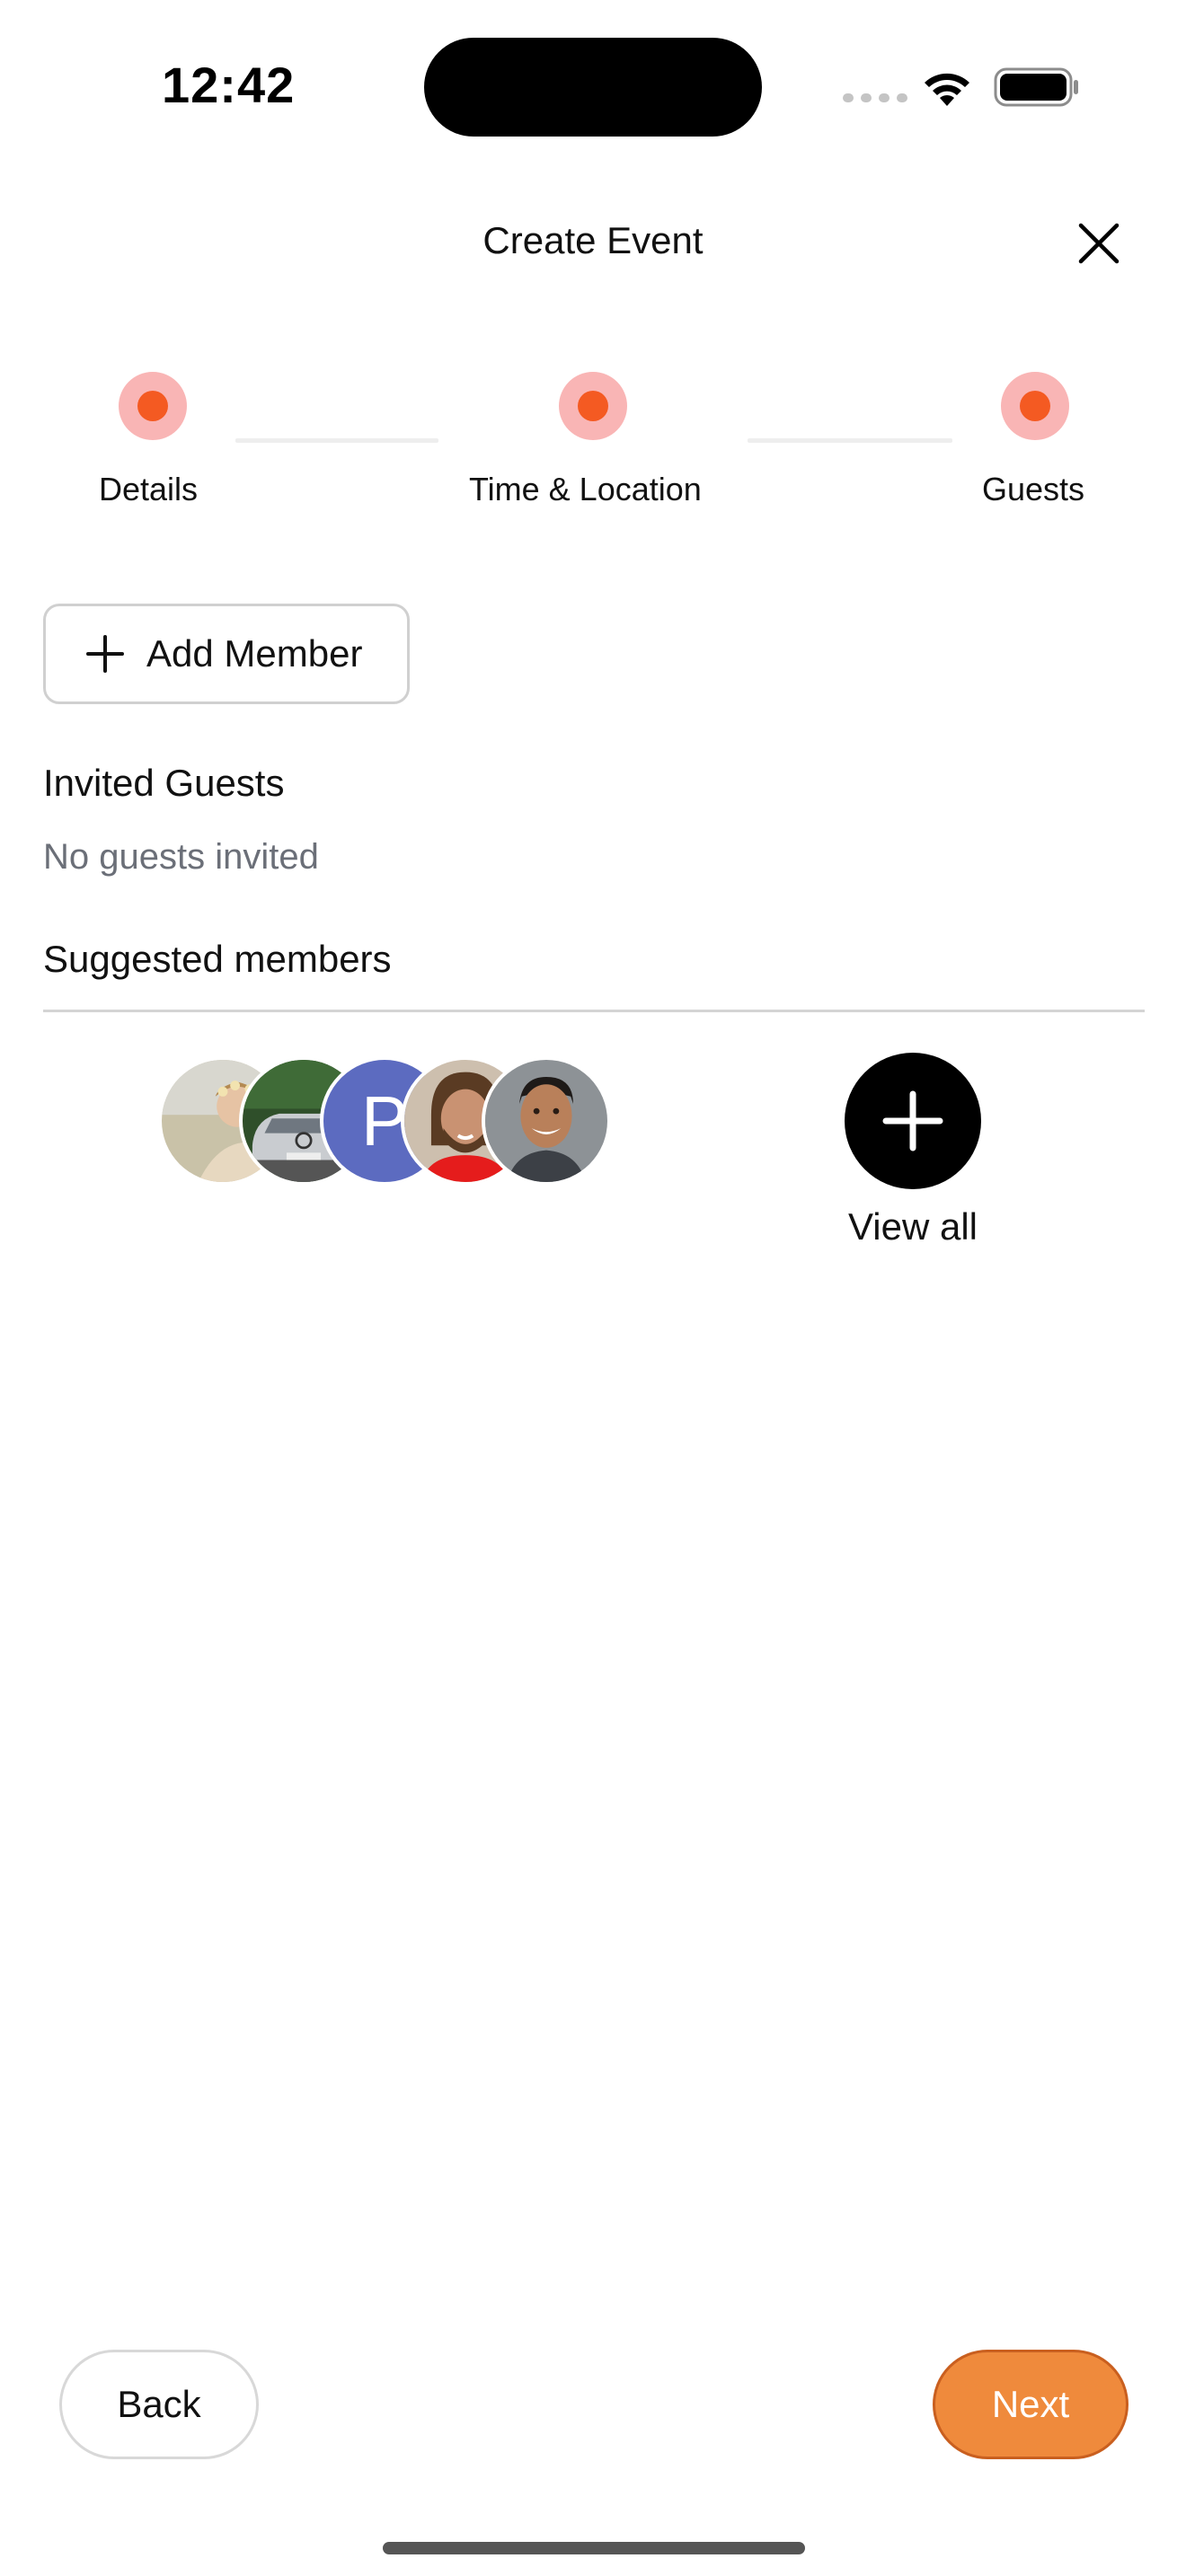 This screenshot has width=1186, height=2576. I want to click on section-divider, so click(594, 1011).